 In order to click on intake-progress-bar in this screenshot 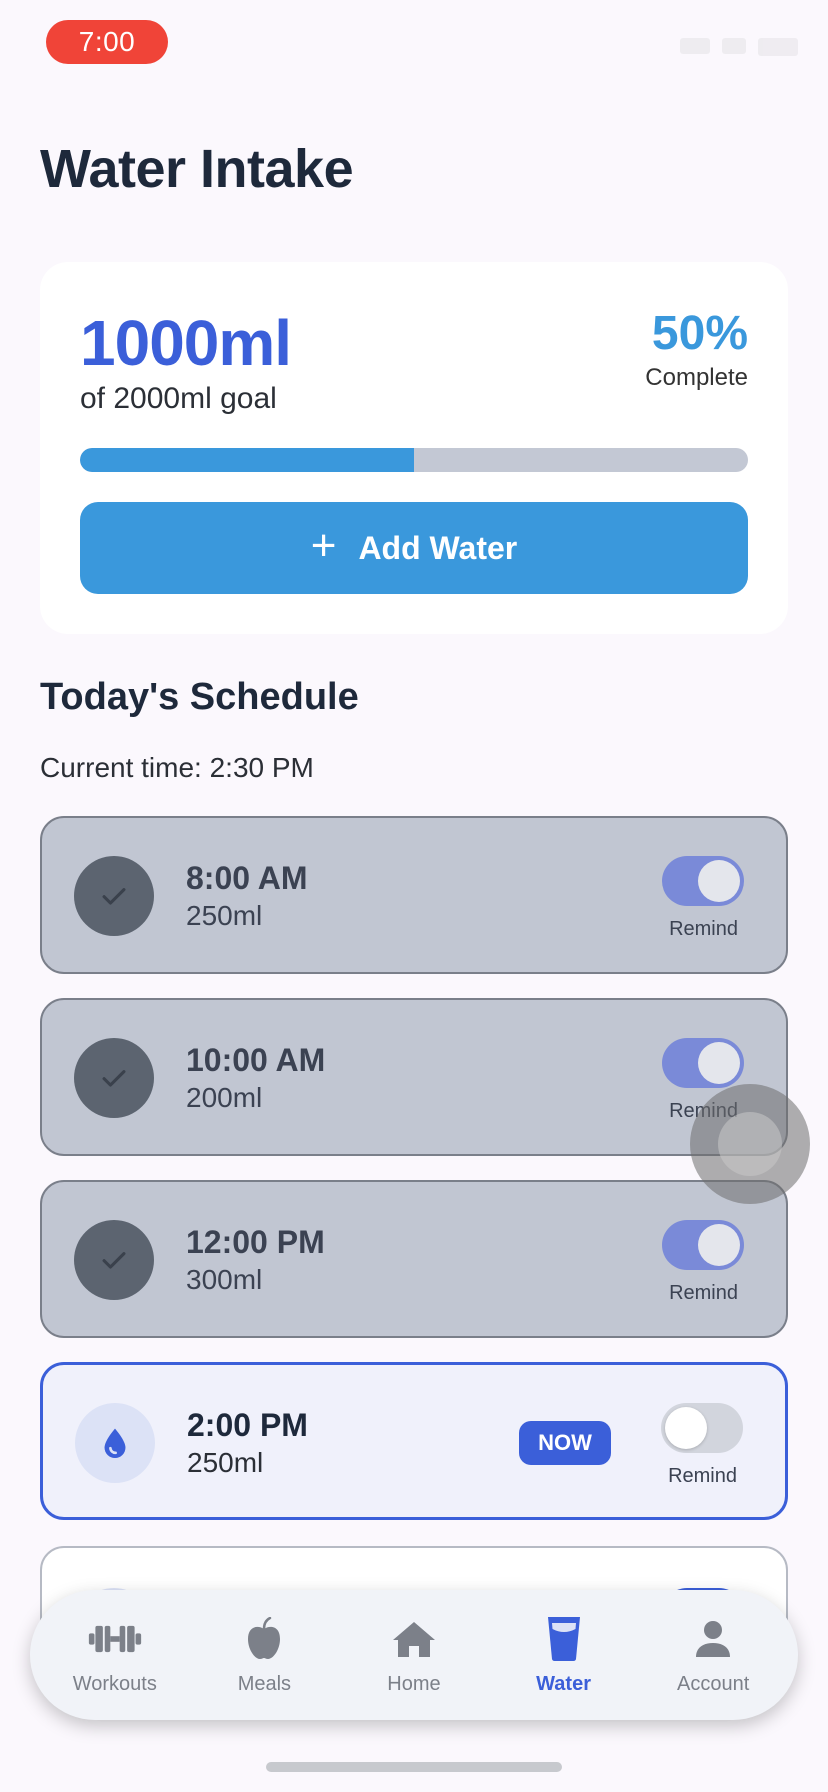, I will do `click(414, 460)`.